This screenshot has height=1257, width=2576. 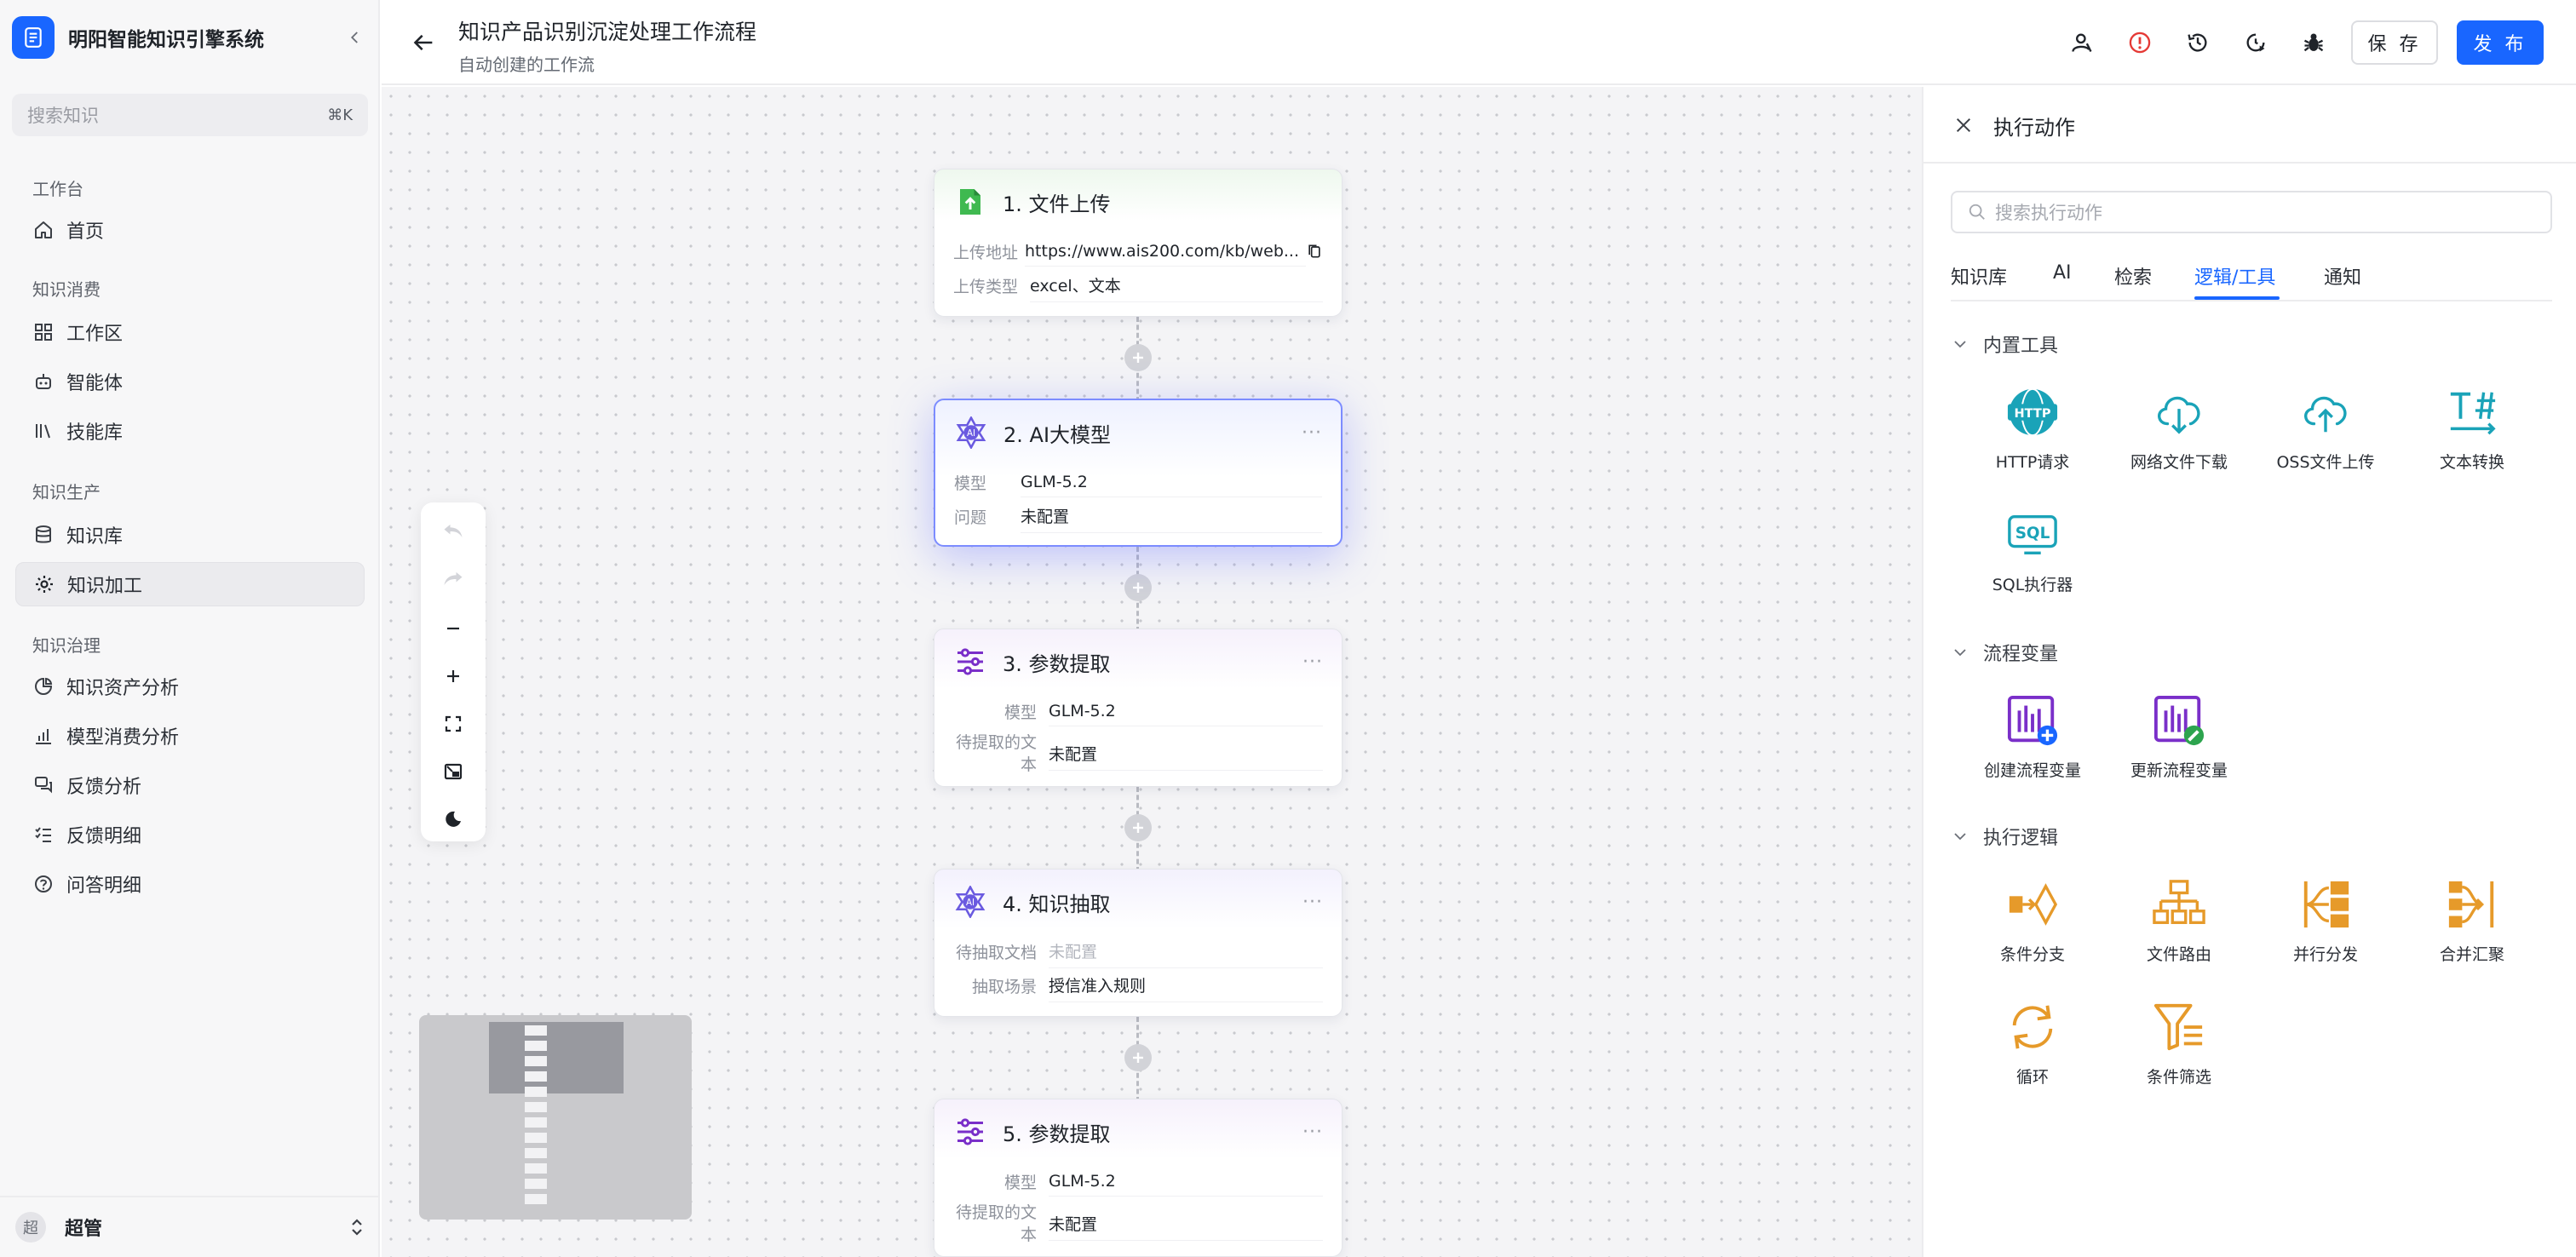 I want to click on tab-ai: AI, so click(x=2063, y=273).